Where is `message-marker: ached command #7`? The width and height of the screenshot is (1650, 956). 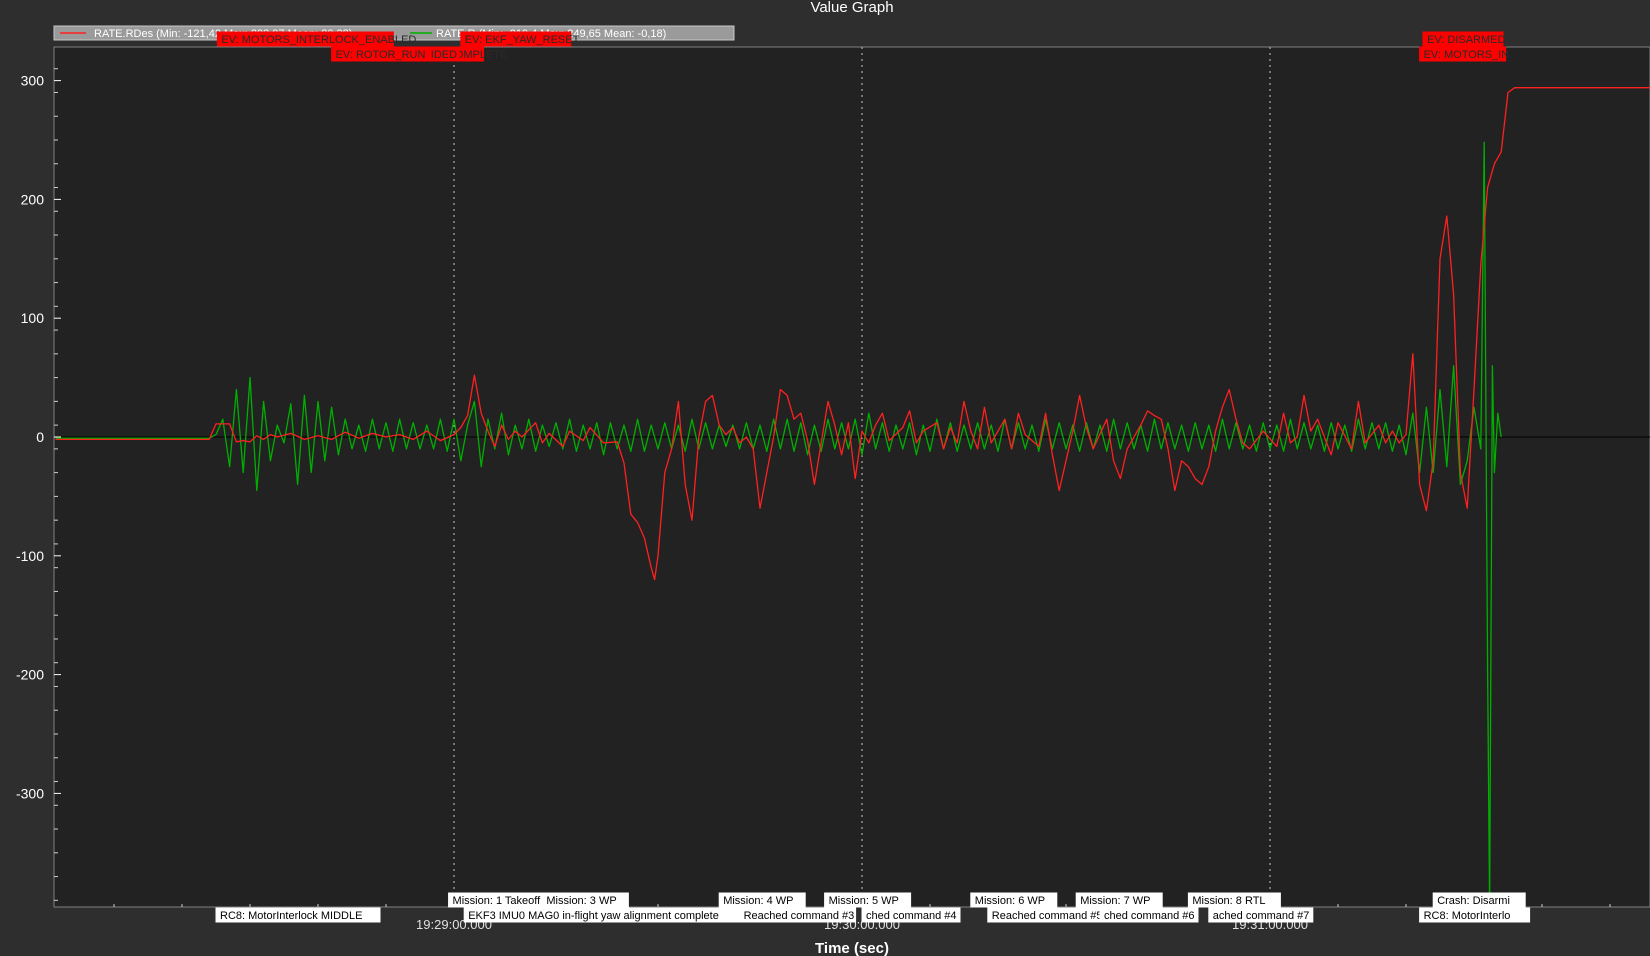
message-marker: ached command #7 is located at coordinates (1261, 915).